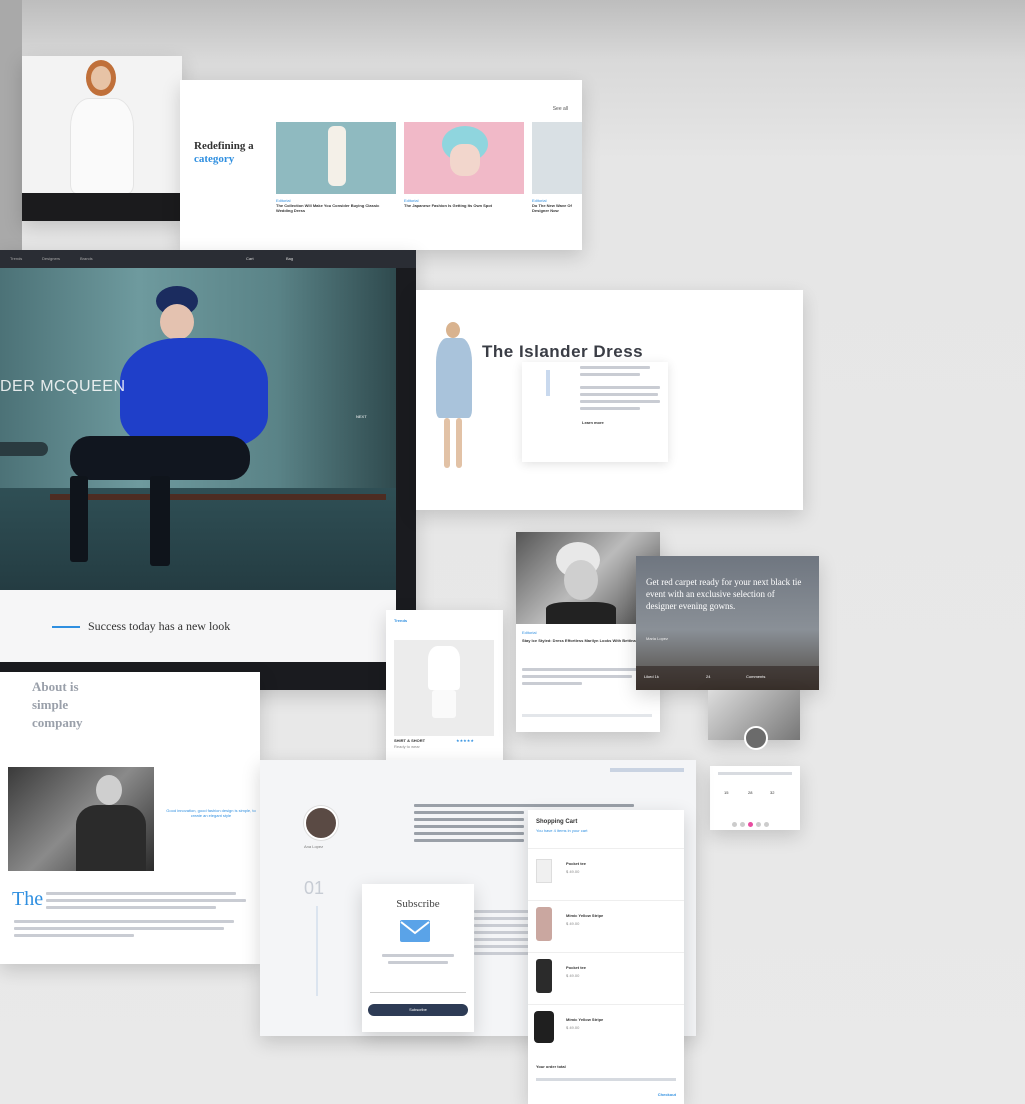 This screenshot has height=1104, width=1025. I want to click on category-item-3-image, so click(557, 158).